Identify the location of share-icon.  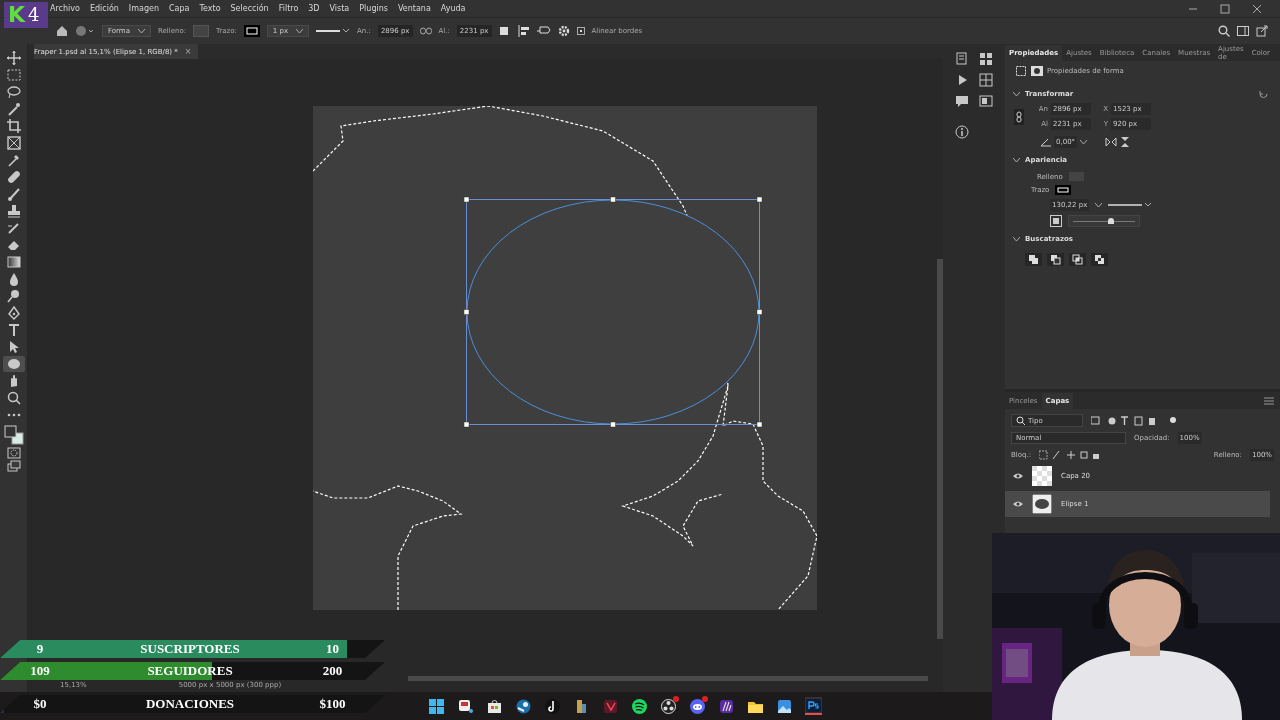
(1262, 31).